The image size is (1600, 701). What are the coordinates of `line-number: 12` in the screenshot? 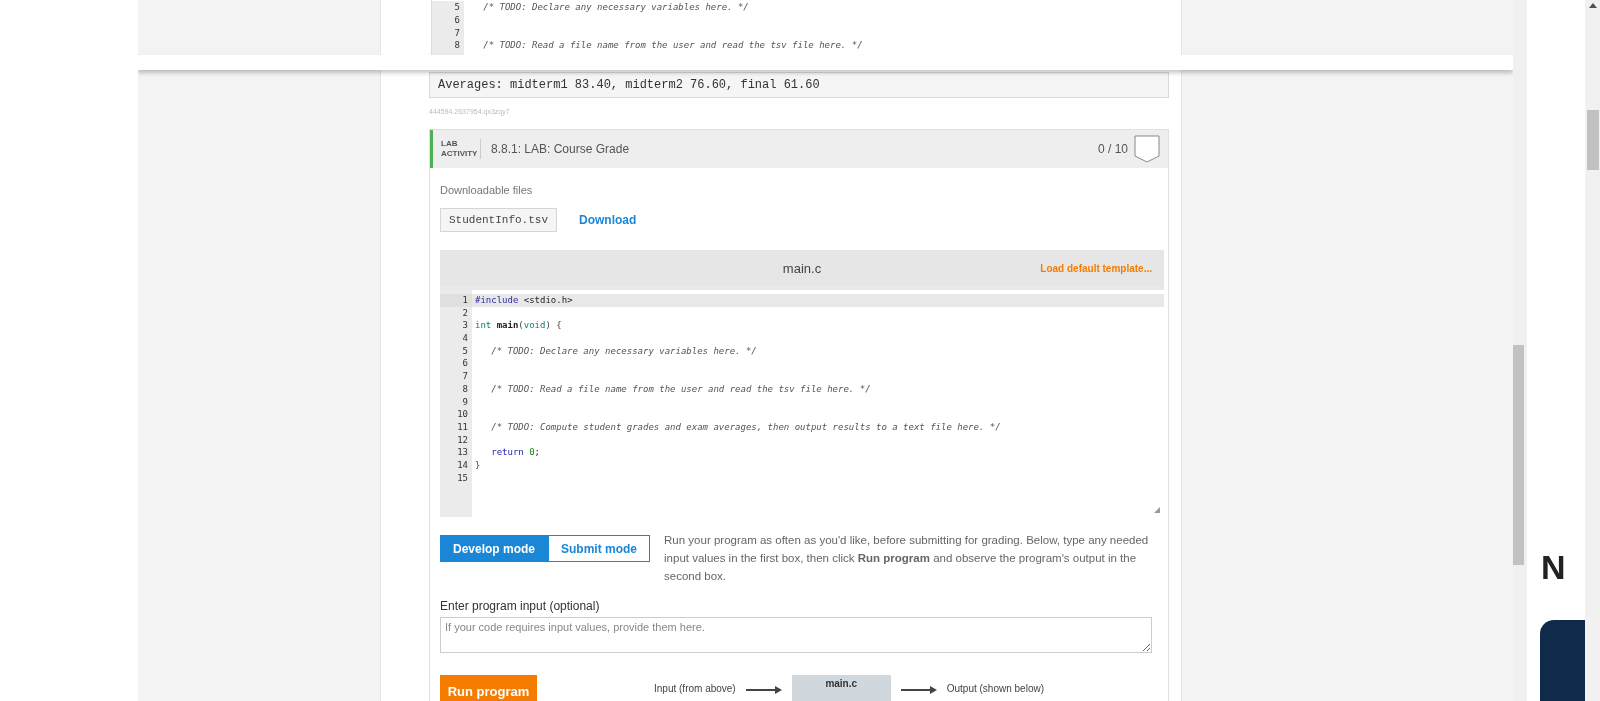 It's located at (462, 440).